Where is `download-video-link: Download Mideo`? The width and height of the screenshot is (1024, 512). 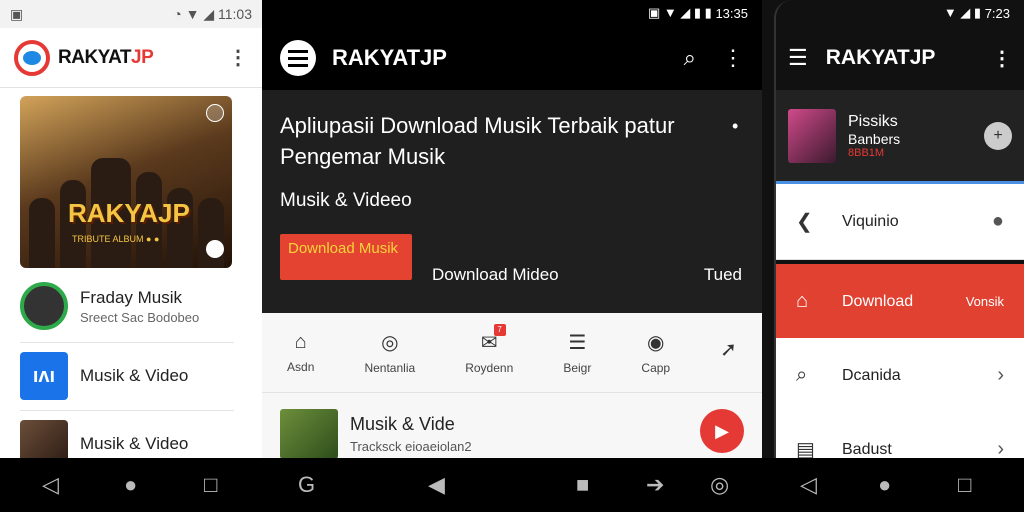
download-video-link: Download Mideo is located at coordinates (495, 275).